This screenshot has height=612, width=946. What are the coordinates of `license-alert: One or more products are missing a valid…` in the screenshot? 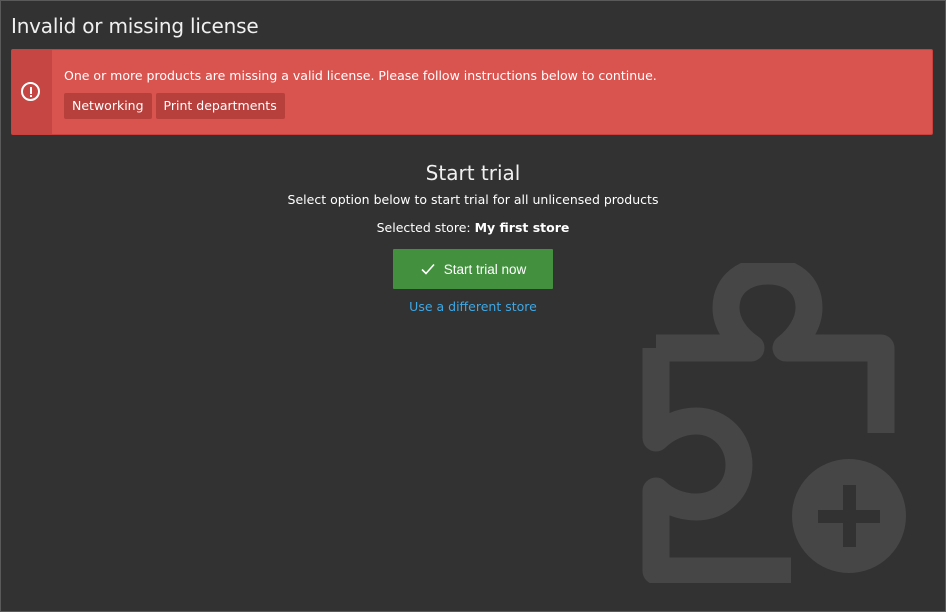 It's located at (472, 92).